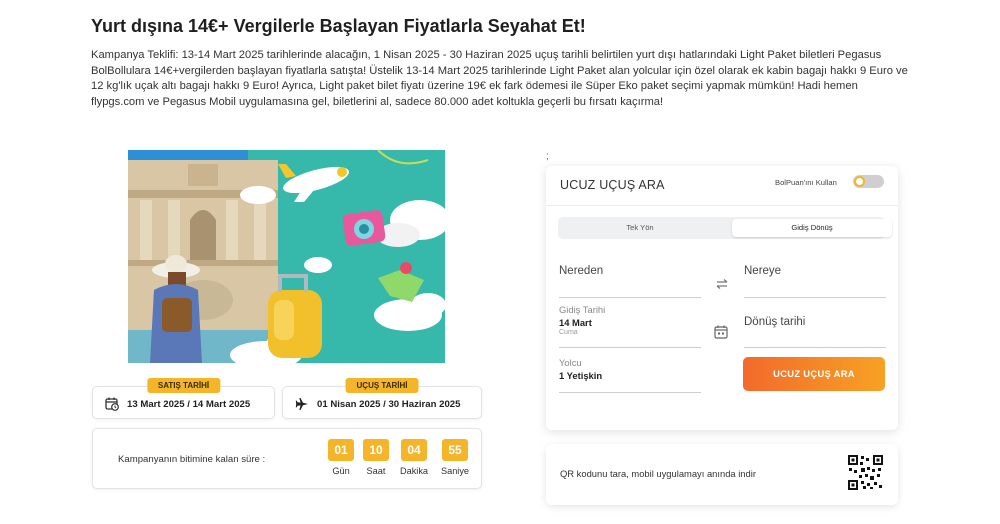 Image resolution: width=1000 pixels, height=524 pixels. I want to click on countdown-minutes: 04 Dakika, so click(414, 457).